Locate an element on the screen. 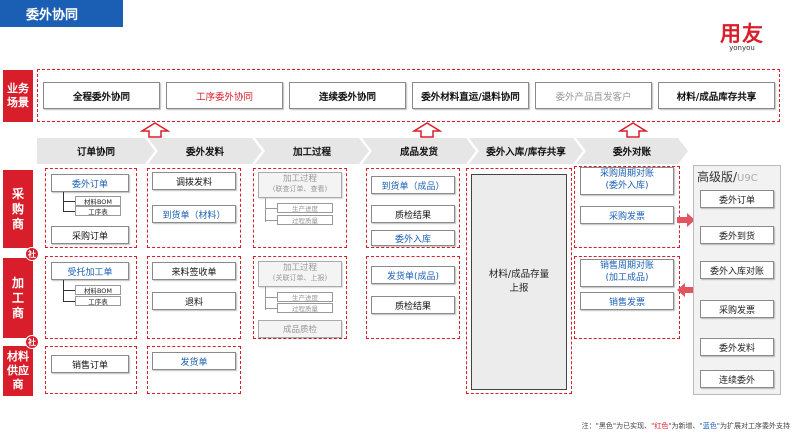  processing-order-box: 受托加工单 is located at coordinates (90, 271).